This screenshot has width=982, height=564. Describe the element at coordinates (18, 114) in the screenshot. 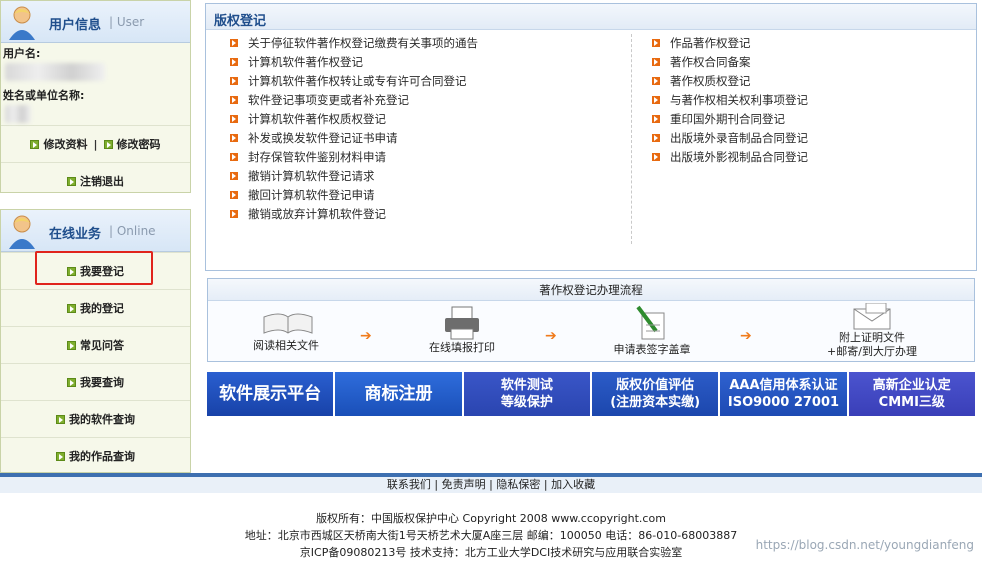

I see `orgname-value-blurred` at that location.